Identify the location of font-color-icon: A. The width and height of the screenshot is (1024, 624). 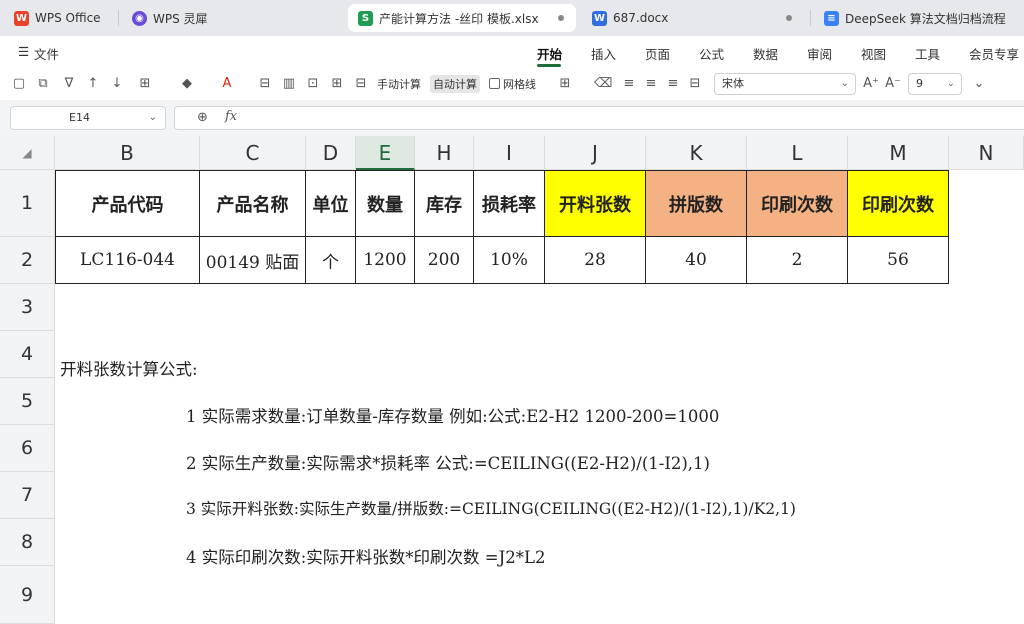
(227, 84).